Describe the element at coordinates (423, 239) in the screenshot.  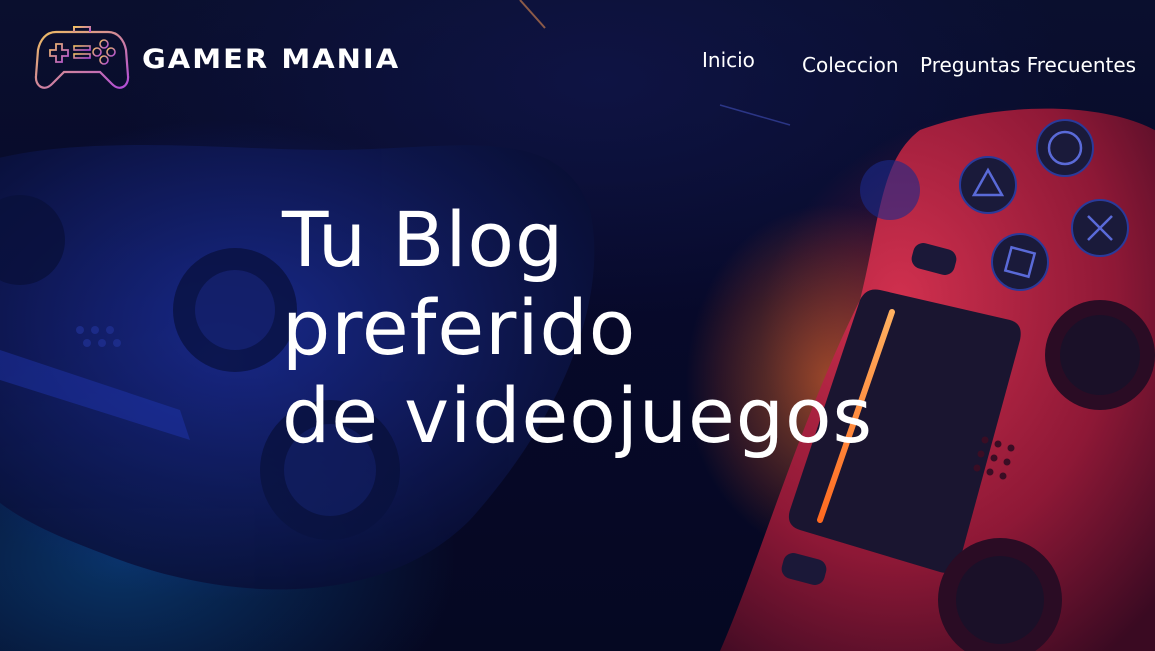
I see `hero-headline-line: Tu Blog` at that location.